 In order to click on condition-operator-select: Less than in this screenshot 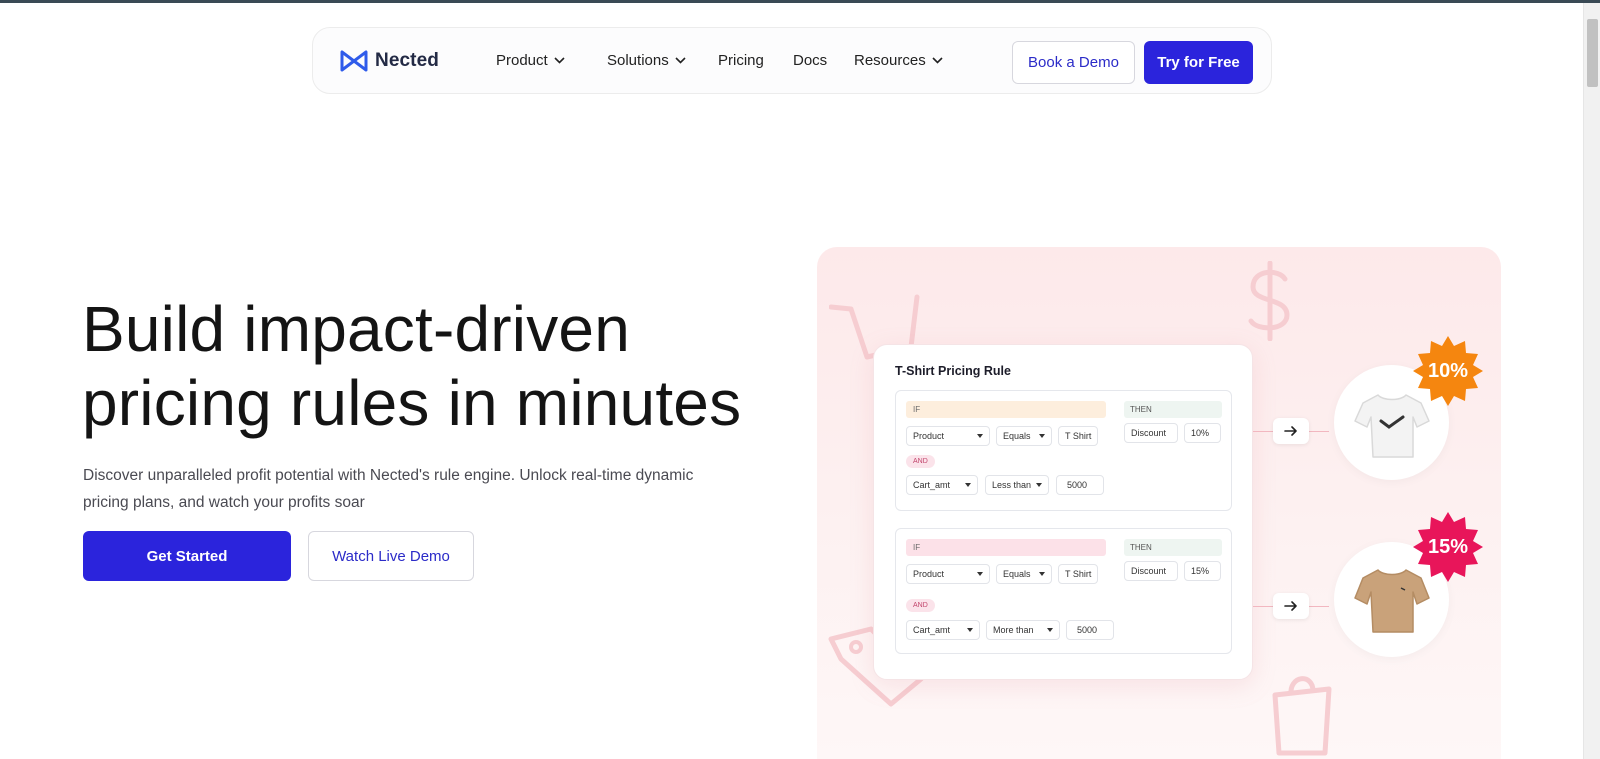, I will do `click(1017, 485)`.